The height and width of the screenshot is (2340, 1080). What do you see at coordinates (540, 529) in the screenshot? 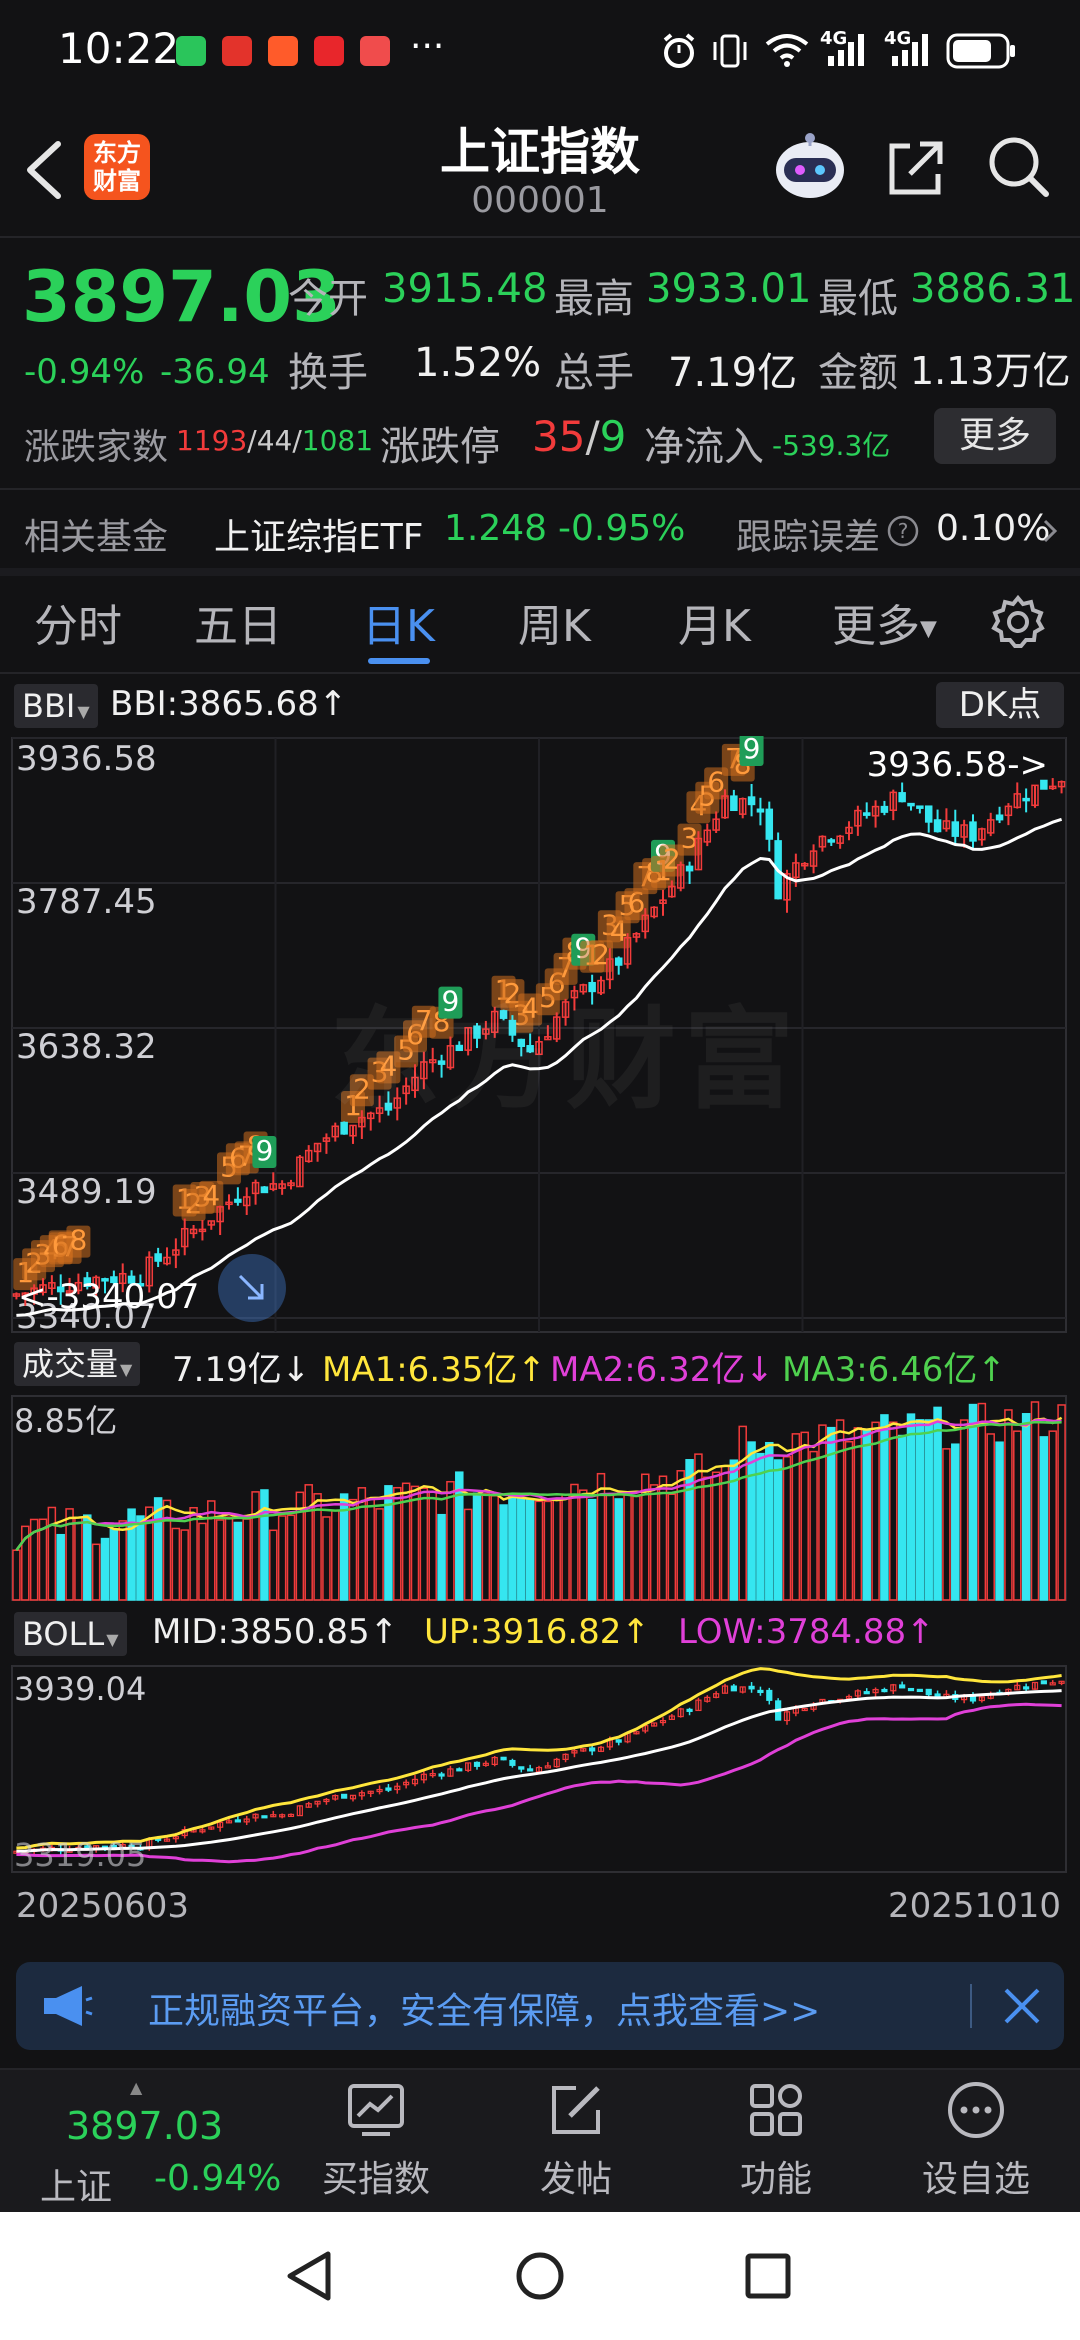
I see `related-fund-row: 相关基金 上证综指ETF 1.248 -0.95% 跟踪误差 ? 0.10%` at bounding box center [540, 529].